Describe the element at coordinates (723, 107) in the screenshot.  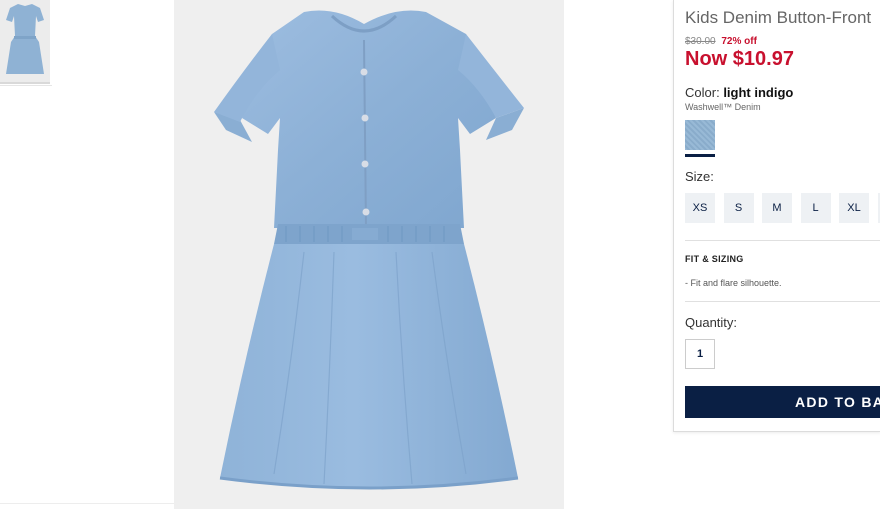
I see `material-label: Washwell™ Denim` at that location.